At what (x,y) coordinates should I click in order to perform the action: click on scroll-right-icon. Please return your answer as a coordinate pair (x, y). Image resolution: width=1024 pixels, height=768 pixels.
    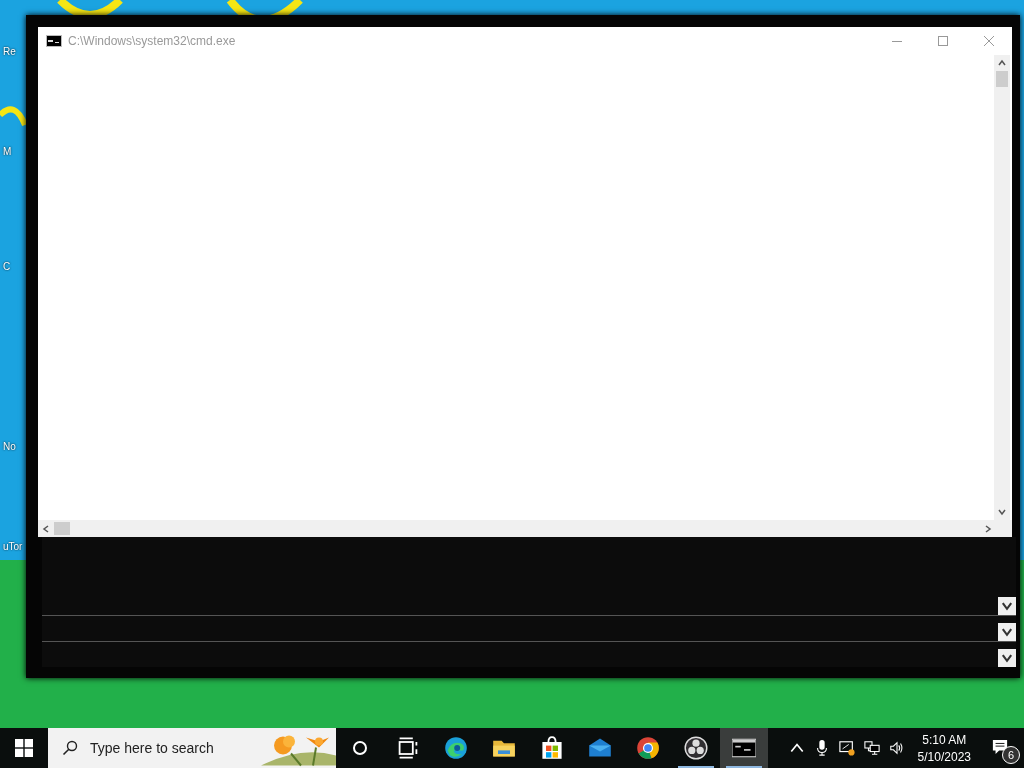
    Looking at the image, I should click on (988, 528).